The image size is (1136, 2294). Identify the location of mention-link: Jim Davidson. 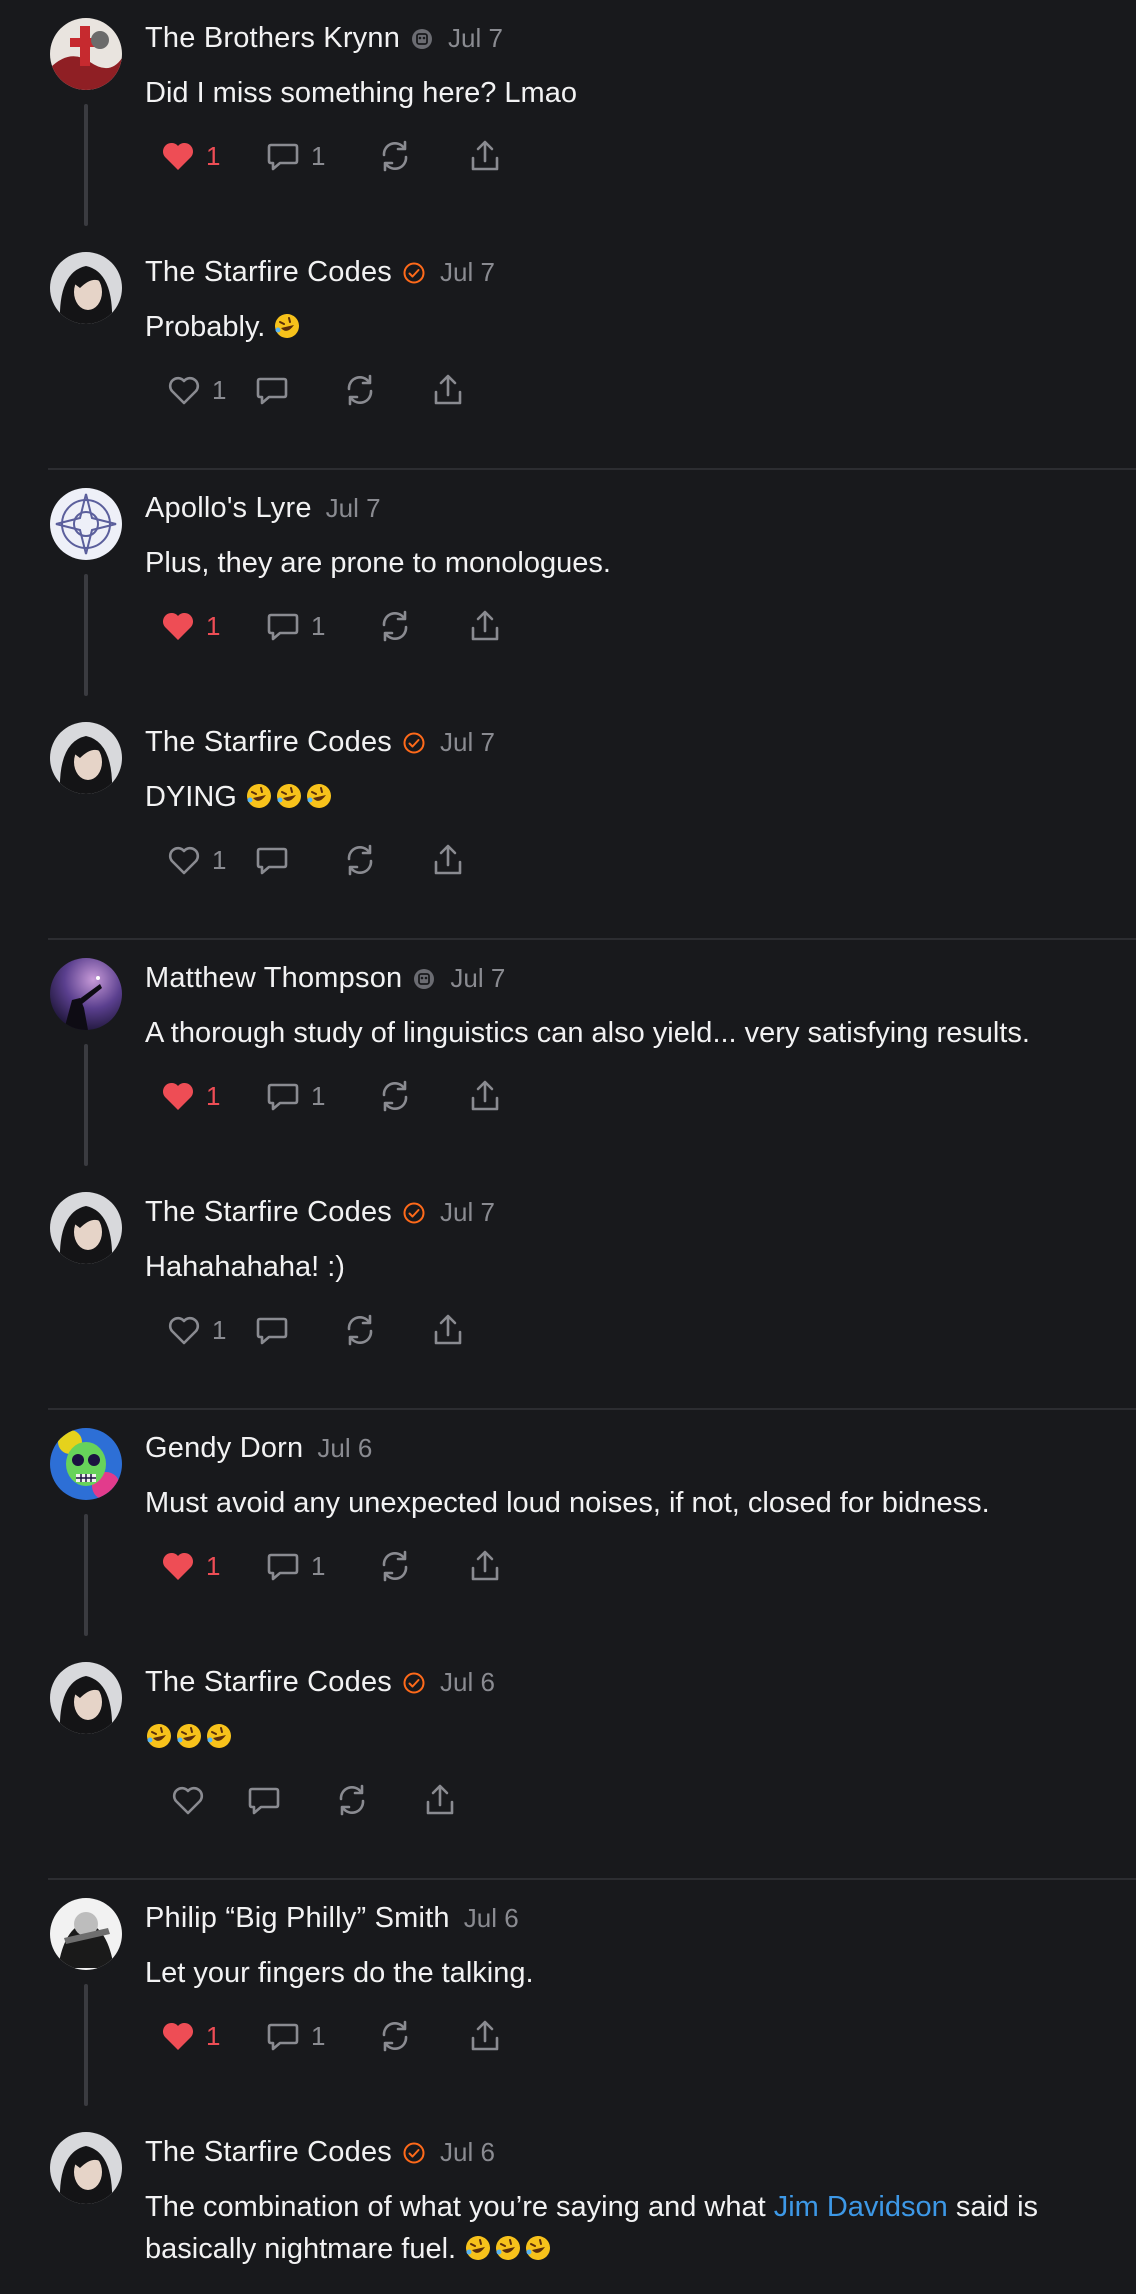
(861, 2207).